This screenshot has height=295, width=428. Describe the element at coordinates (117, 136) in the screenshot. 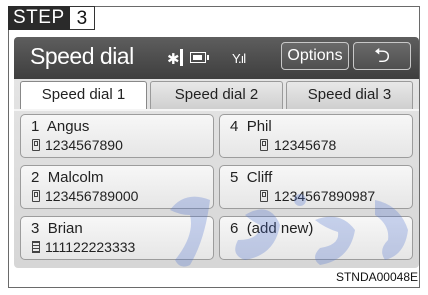

I see `speed-dial-entry-1: 1 Angus 1234567890` at that location.